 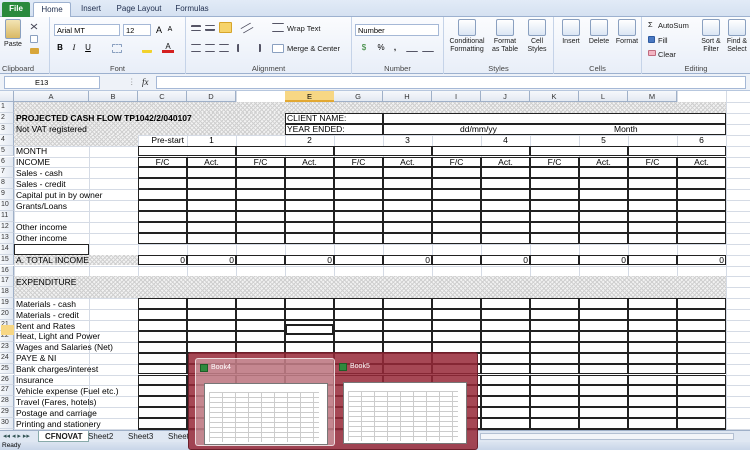 What do you see at coordinates (7, 380) in the screenshot?
I see `row-header-26: 26` at bounding box center [7, 380].